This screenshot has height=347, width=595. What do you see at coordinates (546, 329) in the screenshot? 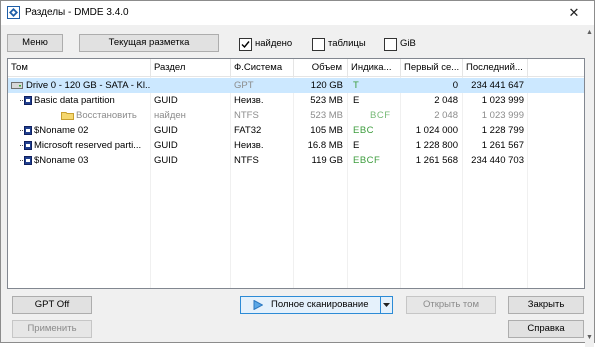
I see `help-button: Справка` at bounding box center [546, 329].